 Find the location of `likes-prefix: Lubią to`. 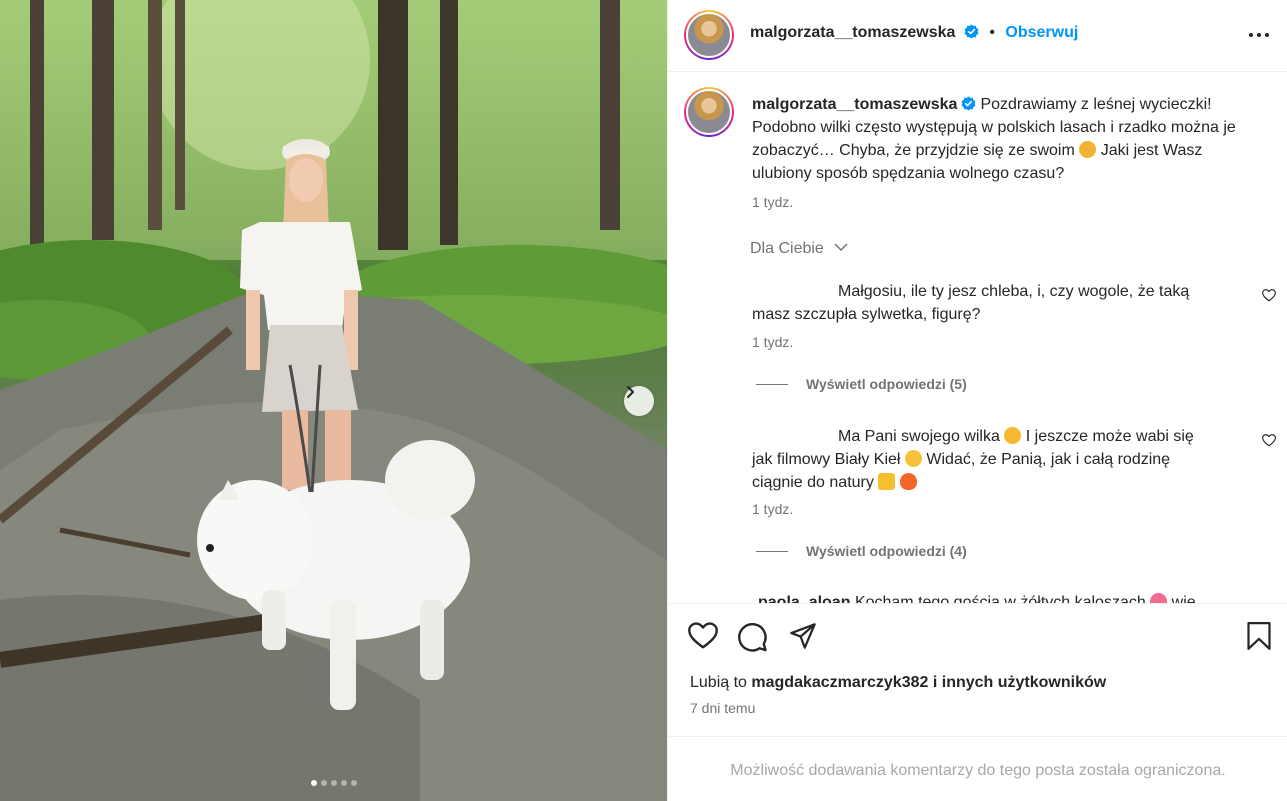

likes-prefix: Lubią to is located at coordinates (718, 682).